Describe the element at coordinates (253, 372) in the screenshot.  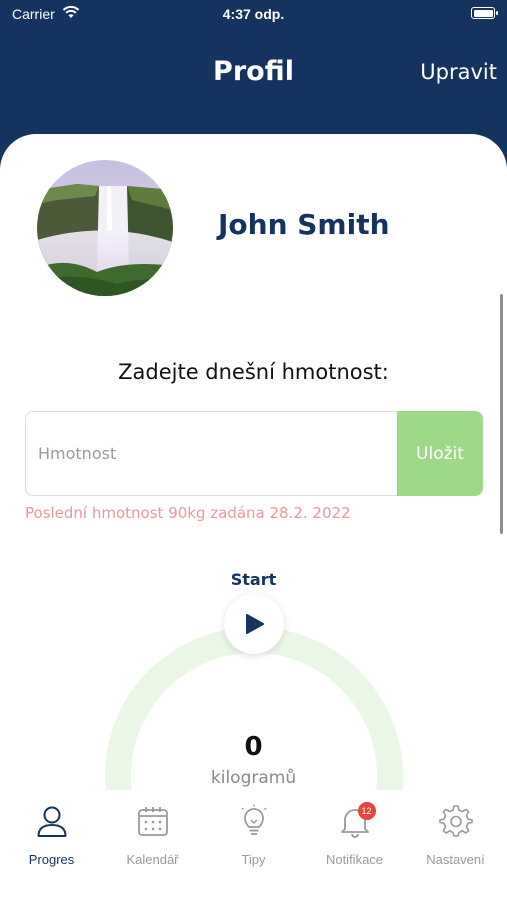
I see `weight-prompt: Zadejte dnešní hmotnost:` at that location.